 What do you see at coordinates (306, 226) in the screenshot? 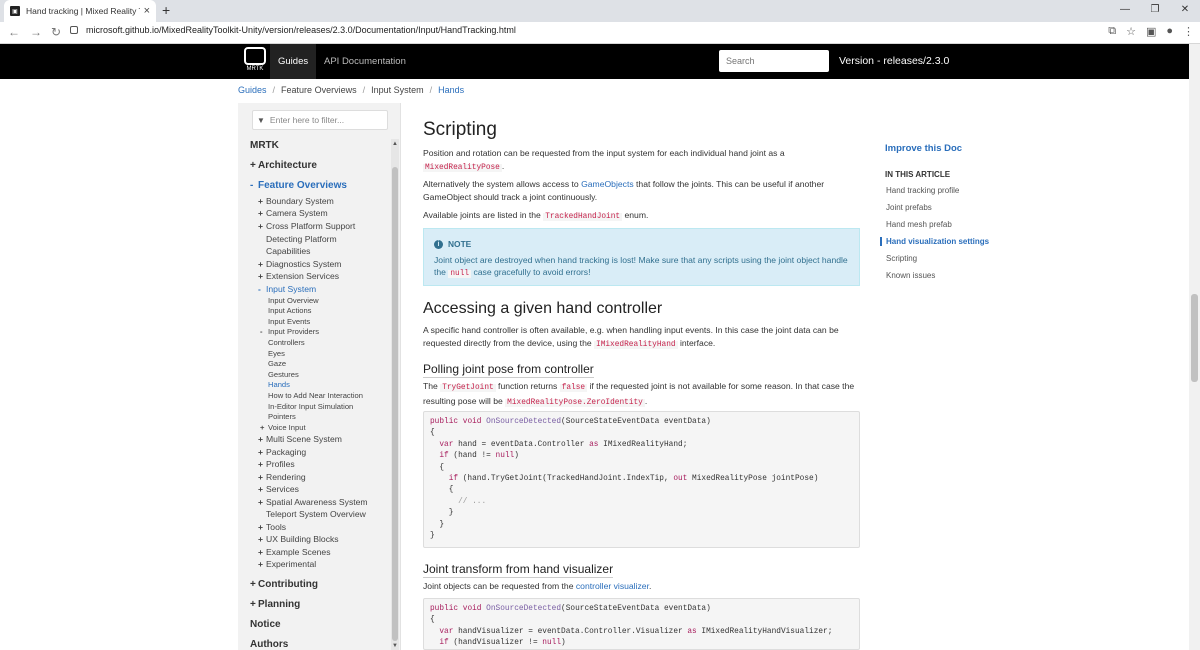
I see `sidebar-item-cross-platform-support: + Cross Platform Support` at bounding box center [306, 226].